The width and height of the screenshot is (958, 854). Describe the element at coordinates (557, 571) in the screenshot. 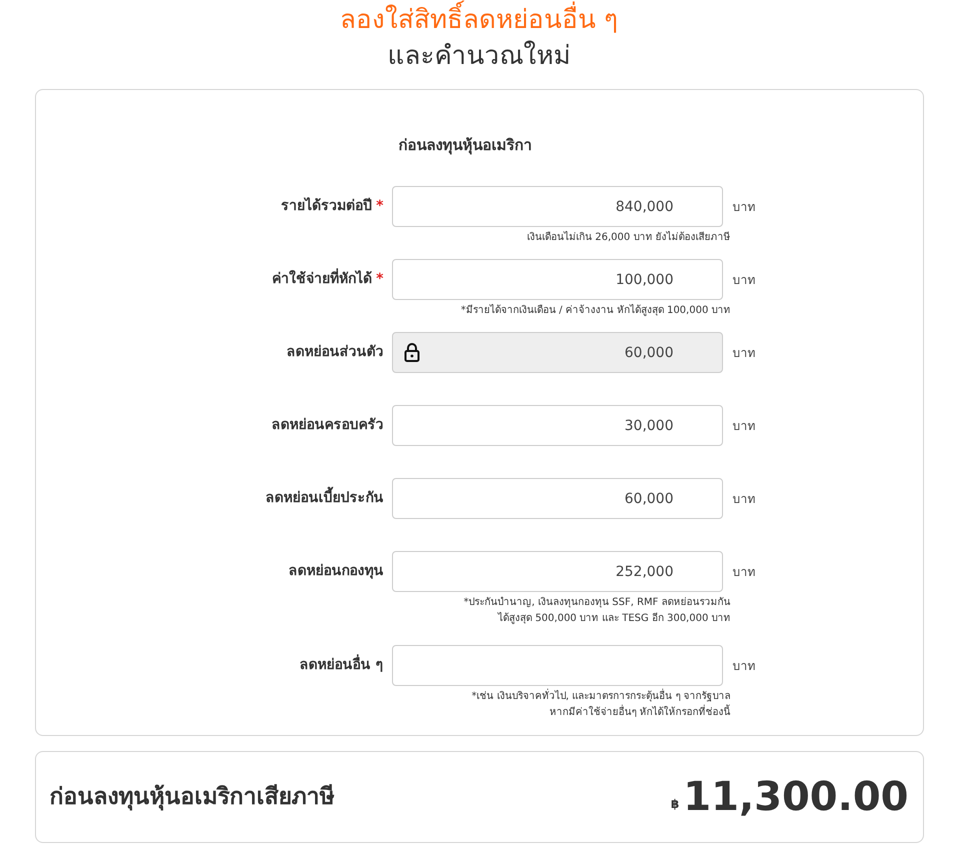

I see `input-field: 252,000` at that location.